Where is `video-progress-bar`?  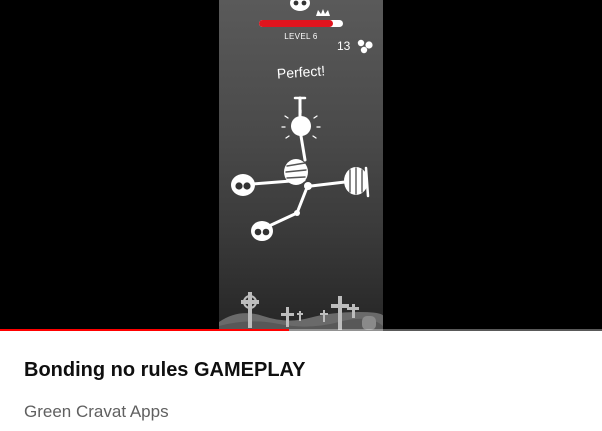 video-progress-bar is located at coordinates (301, 330).